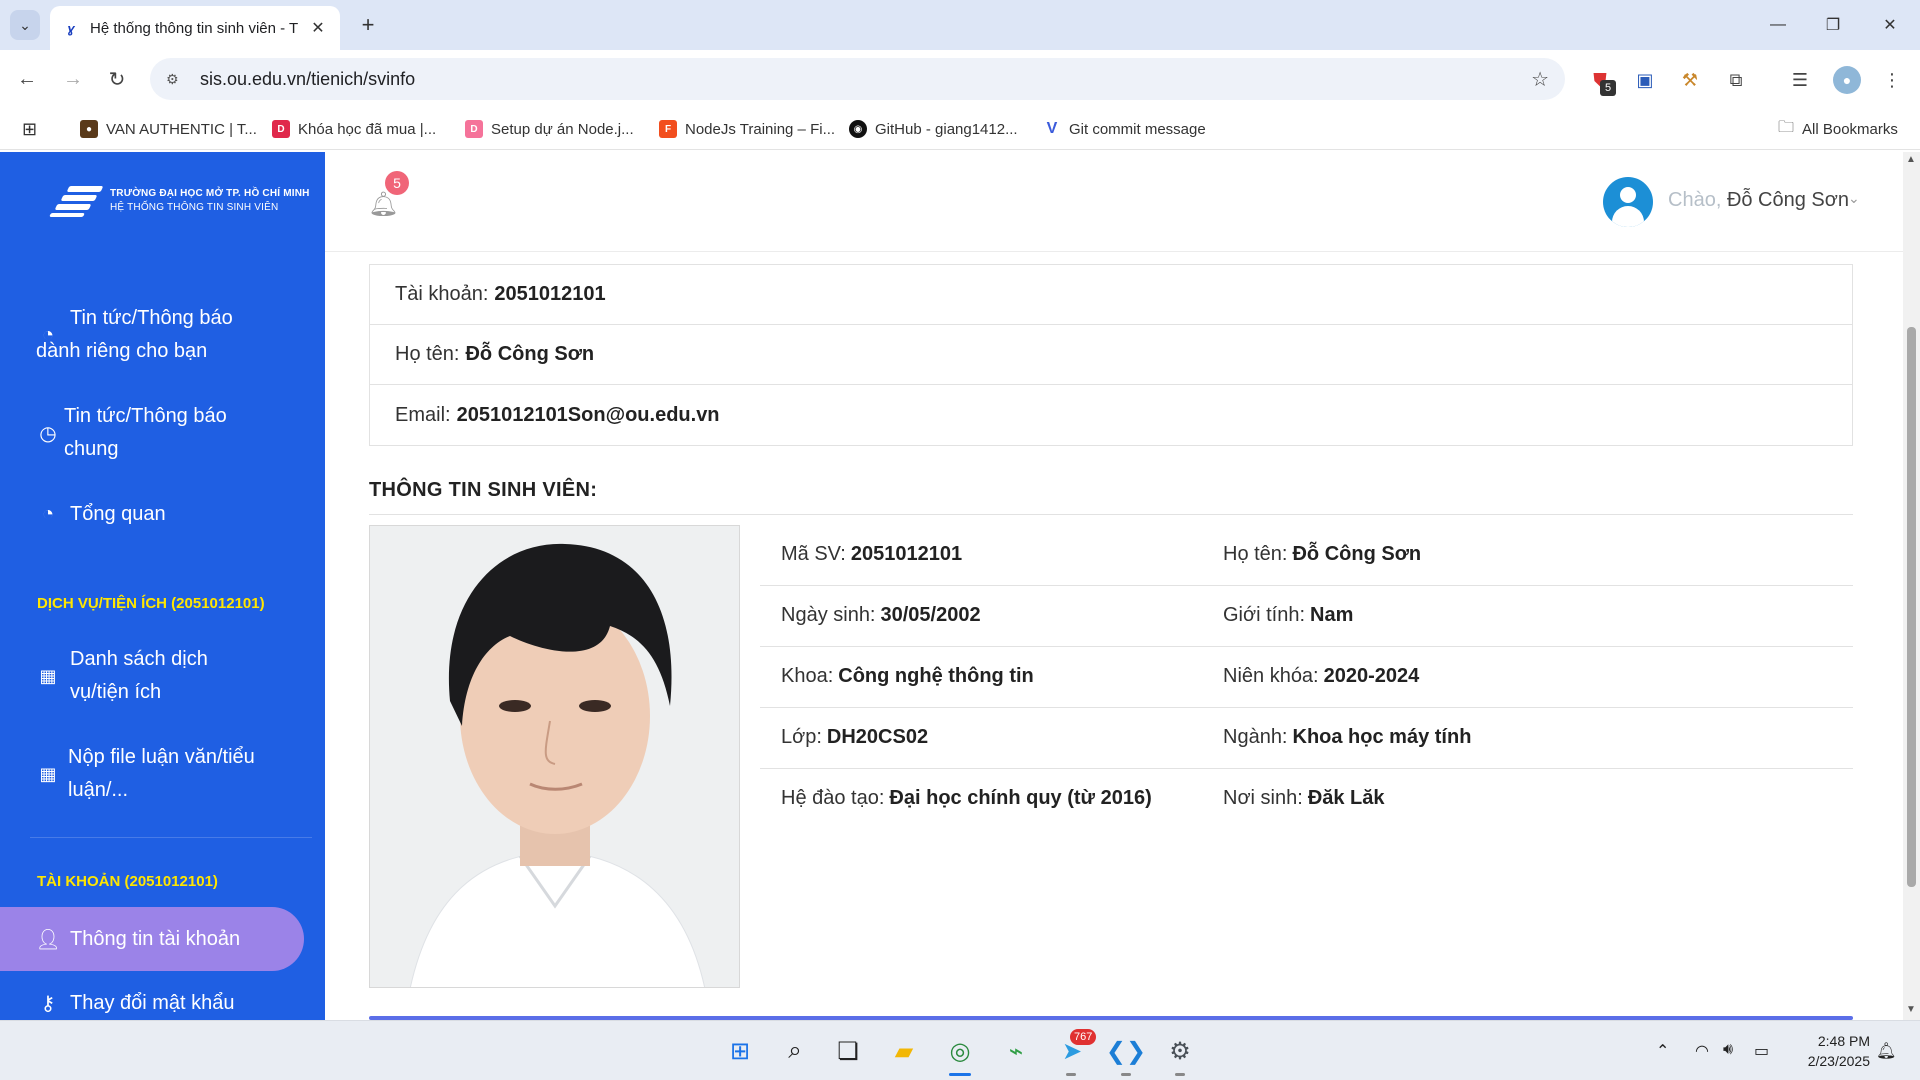 The image size is (1920, 1080). What do you see at coordinates (1111, 514) in the screenshot?
I see `section-divider` at bounding box center [1111, 514].